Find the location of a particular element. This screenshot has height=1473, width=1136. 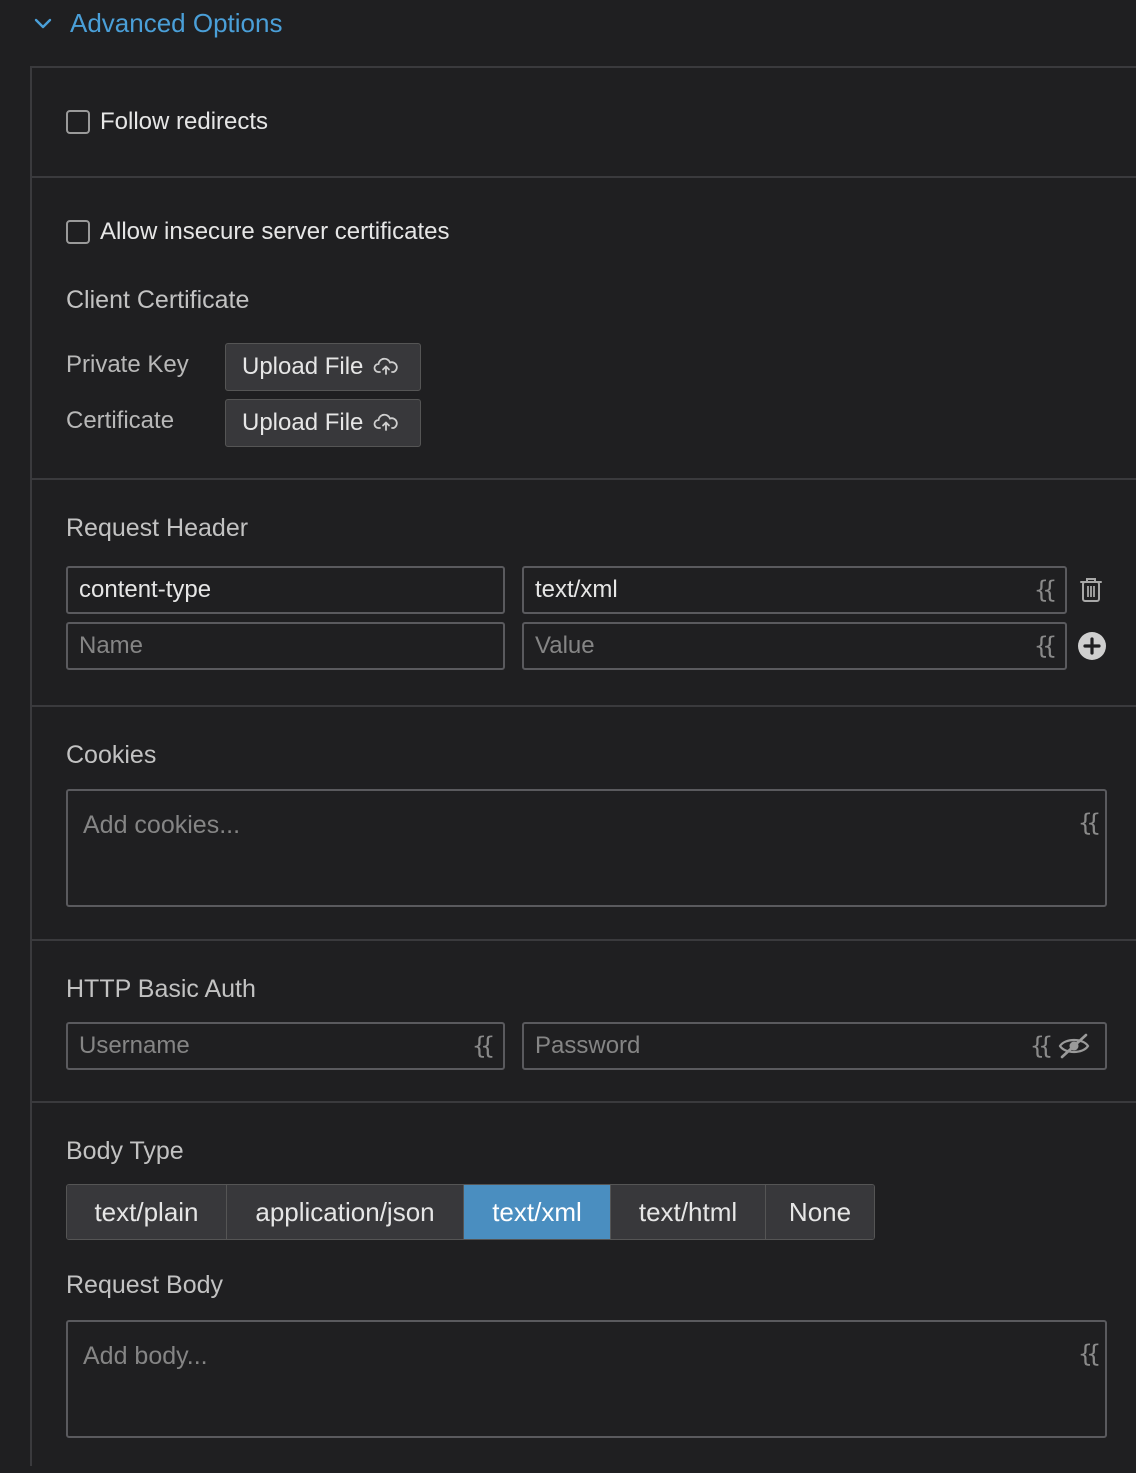

chevron-down-icon is located at coordinates (43, 23).